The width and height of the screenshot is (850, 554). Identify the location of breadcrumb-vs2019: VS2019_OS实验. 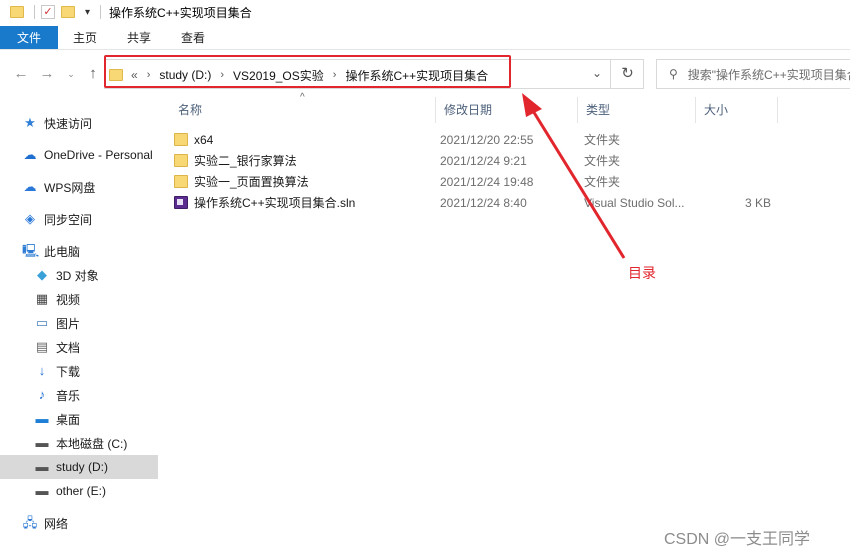
(278, 75).